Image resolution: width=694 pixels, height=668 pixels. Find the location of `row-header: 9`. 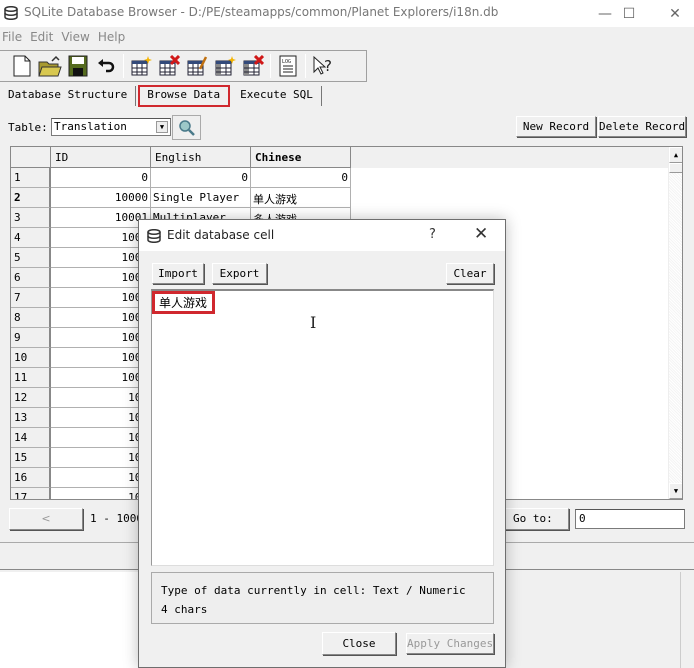

row-header: 9 is located at coordinates (31, 338).